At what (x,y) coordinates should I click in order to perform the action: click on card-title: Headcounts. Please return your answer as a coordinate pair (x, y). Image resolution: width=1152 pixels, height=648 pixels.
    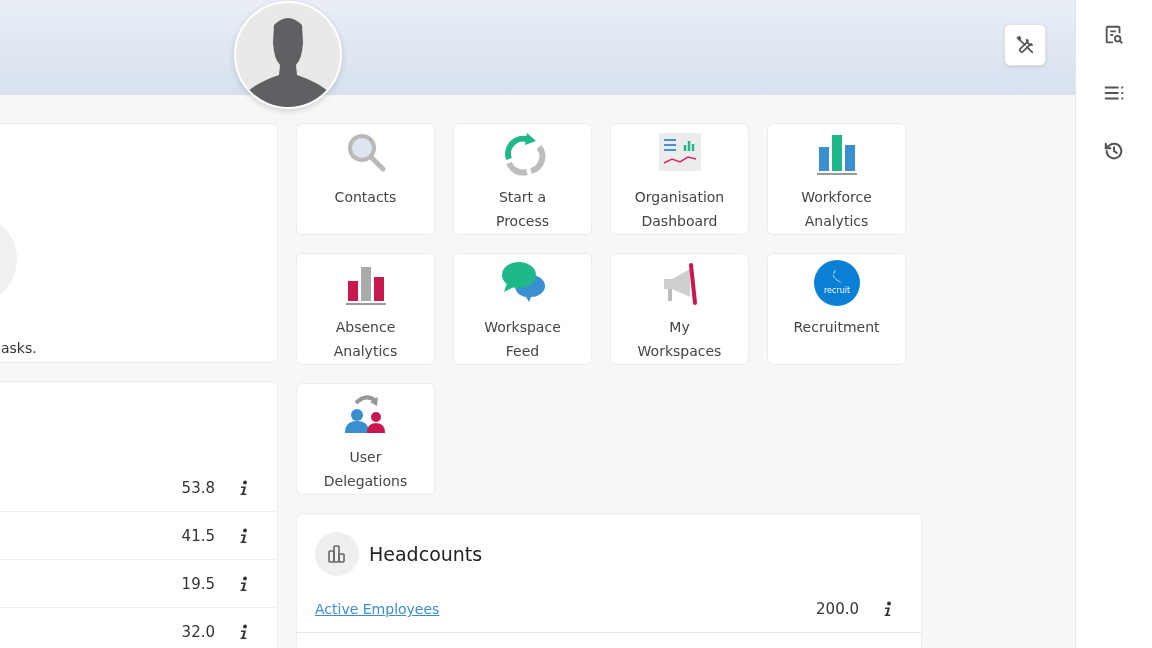
    Looking at the image, I should click on (426, 554).